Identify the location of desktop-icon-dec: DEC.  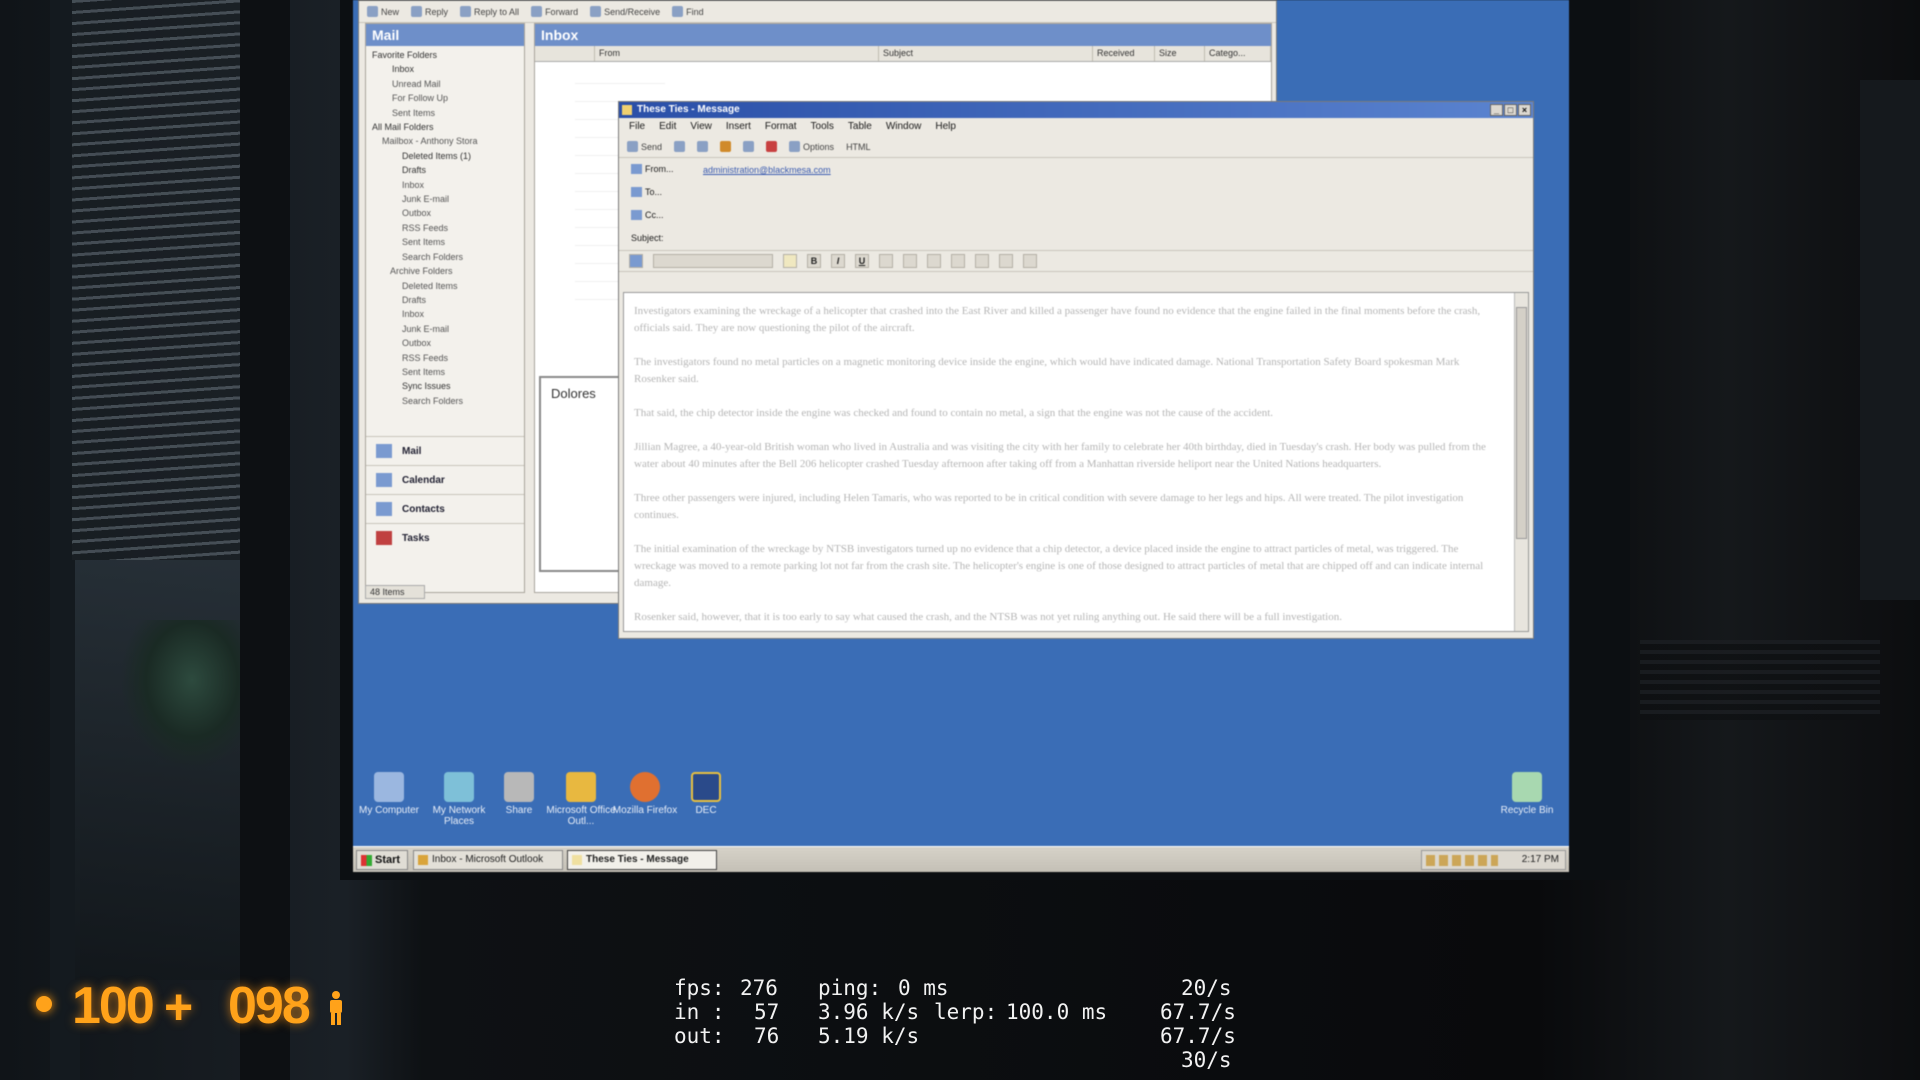
(706, 794).